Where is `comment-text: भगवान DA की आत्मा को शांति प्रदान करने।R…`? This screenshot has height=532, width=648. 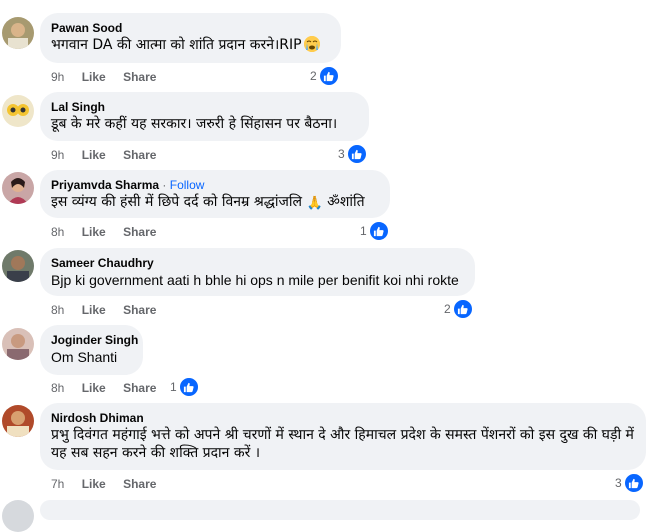 comment-text: भगवान DA की आत्मा को शांति प्रदान करने।R… is located at coordinates (190, 45).